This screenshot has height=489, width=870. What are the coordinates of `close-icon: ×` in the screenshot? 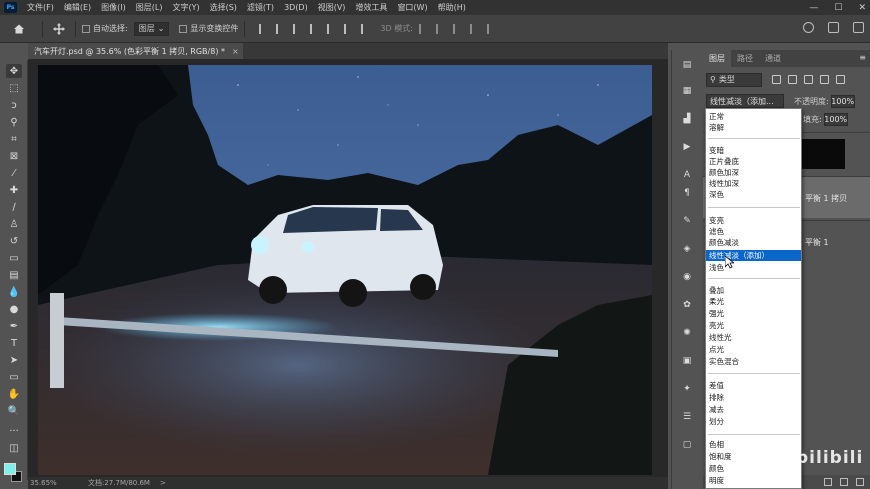 It's located at (235, 51).